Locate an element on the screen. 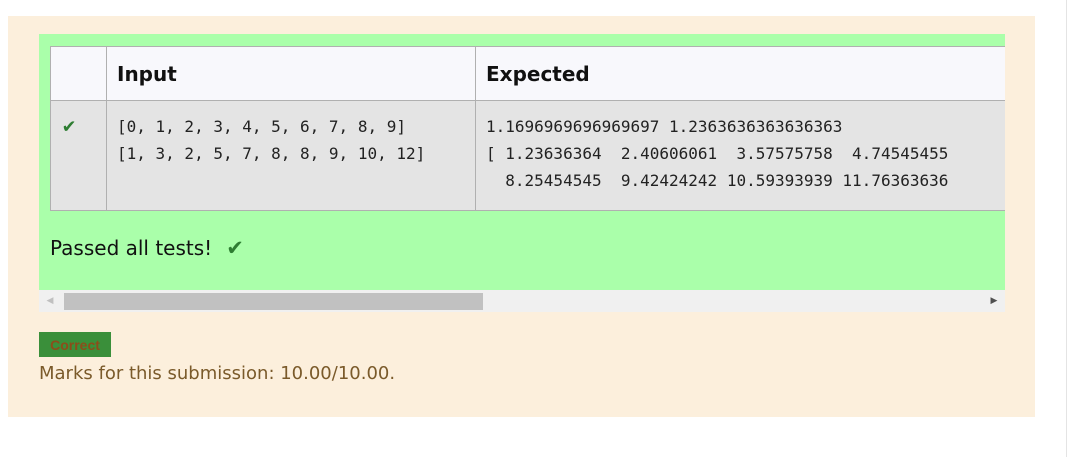 The image size is (1087, 457). scrollbar-thumb is located at coordinates (273, 301).